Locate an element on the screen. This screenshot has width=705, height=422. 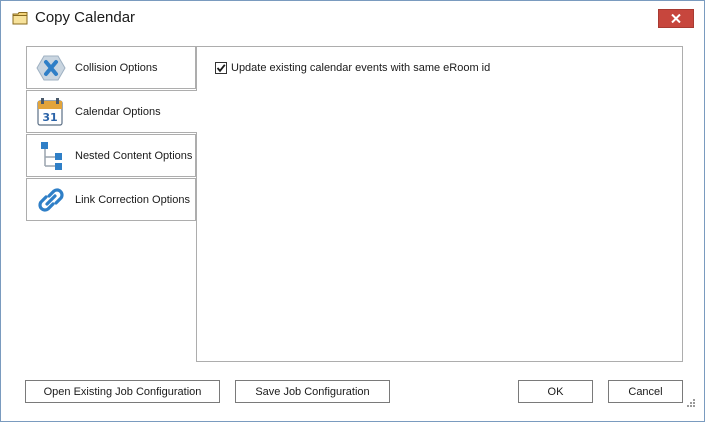
tab-label: Collision Options is located at coordinates (116, 68).